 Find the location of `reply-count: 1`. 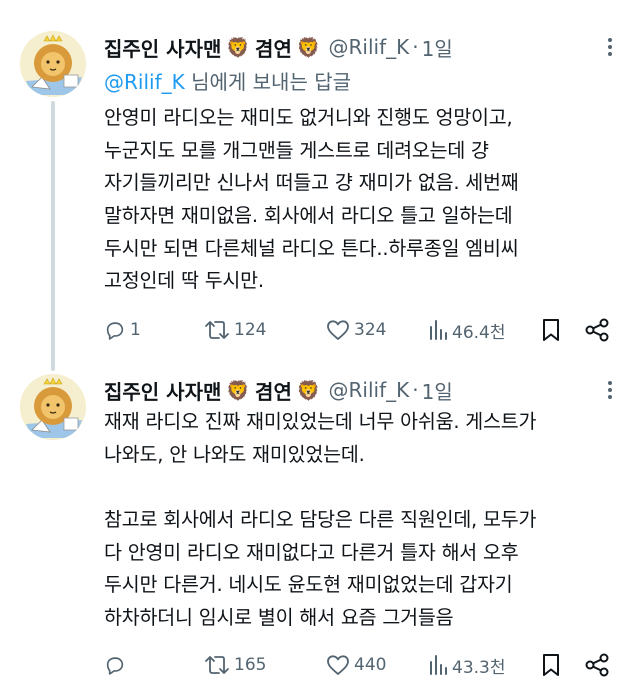

reply-count: 1 is located at coordinates (135, 330).